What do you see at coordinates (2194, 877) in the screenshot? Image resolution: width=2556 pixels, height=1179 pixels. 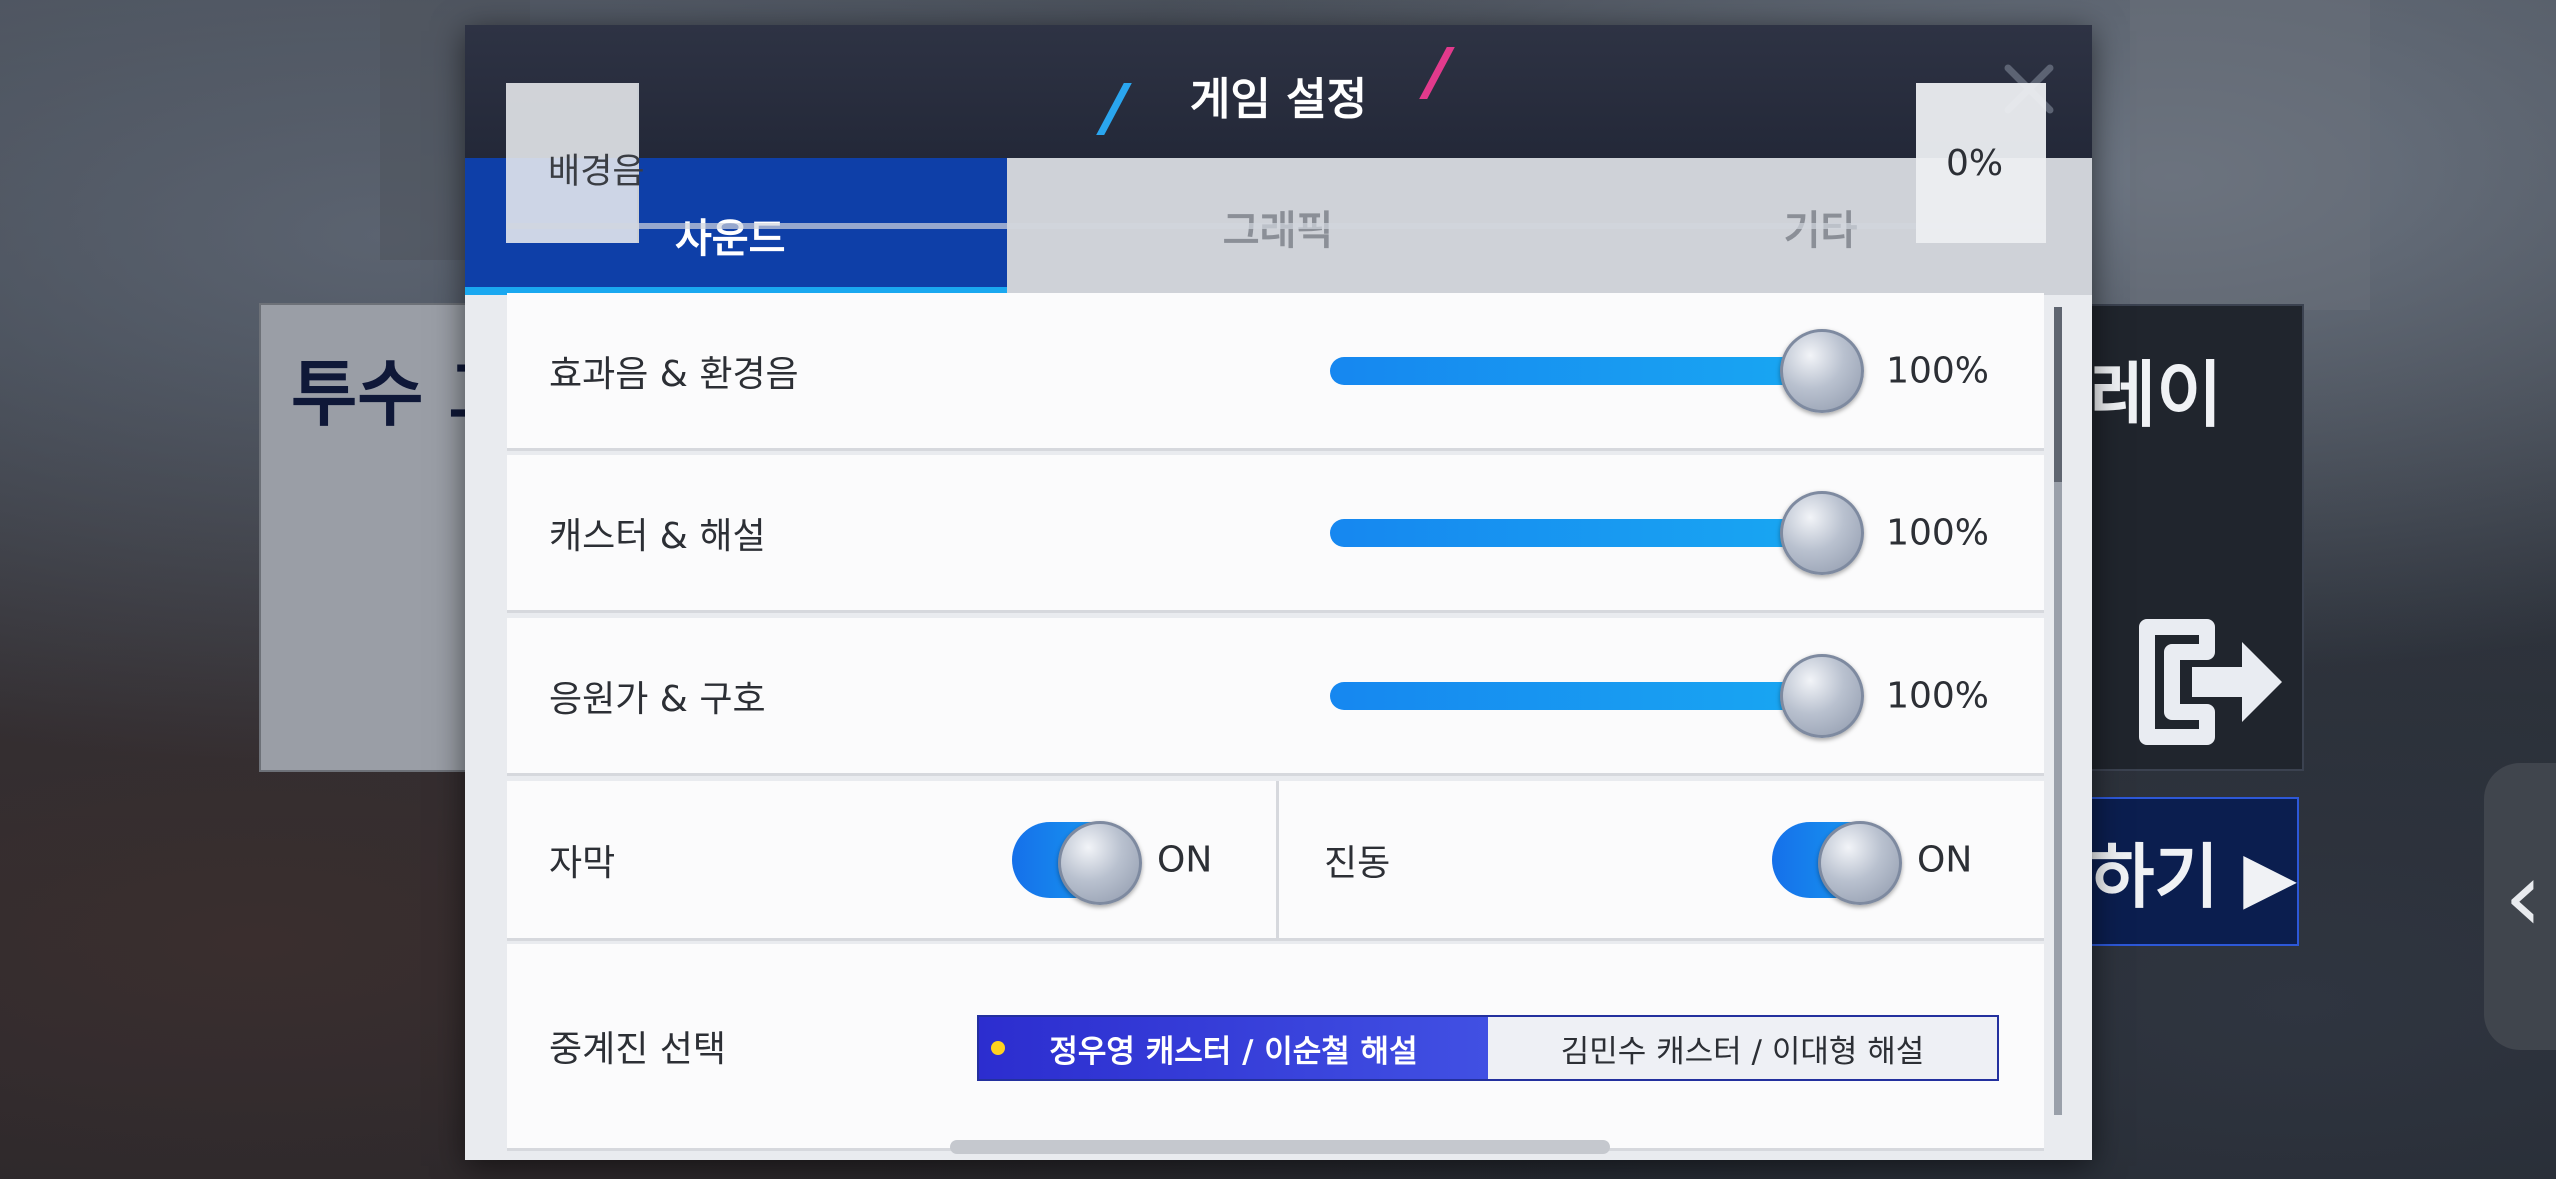 I see `background-play-label: 하기 ▶` at bounding box center [2194, 877].